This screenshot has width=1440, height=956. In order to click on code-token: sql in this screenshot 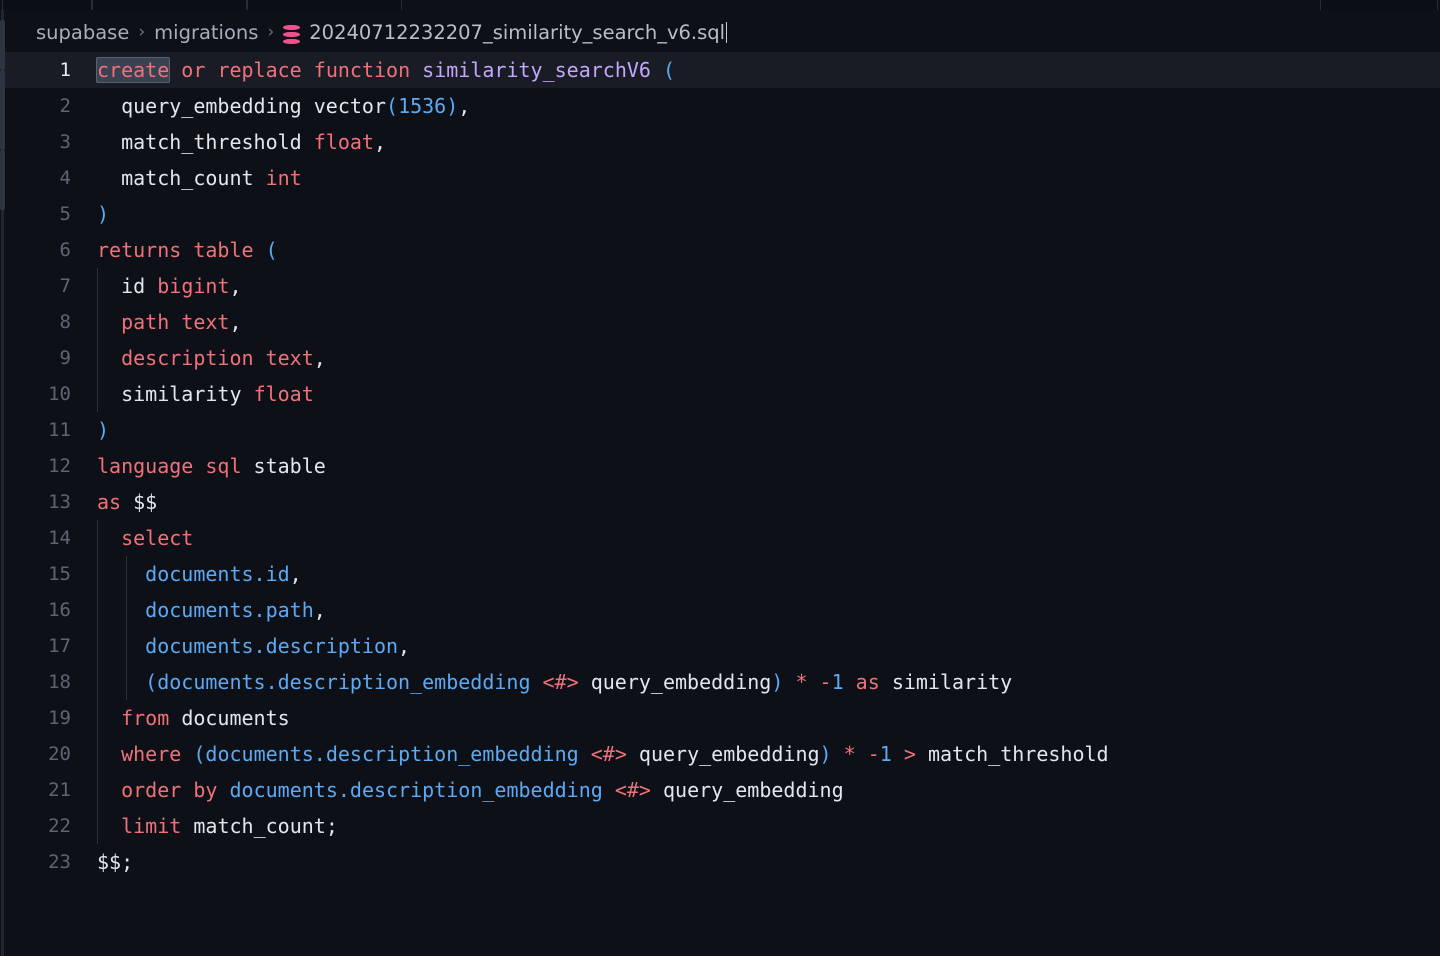, I will do `click(223, 466)`.